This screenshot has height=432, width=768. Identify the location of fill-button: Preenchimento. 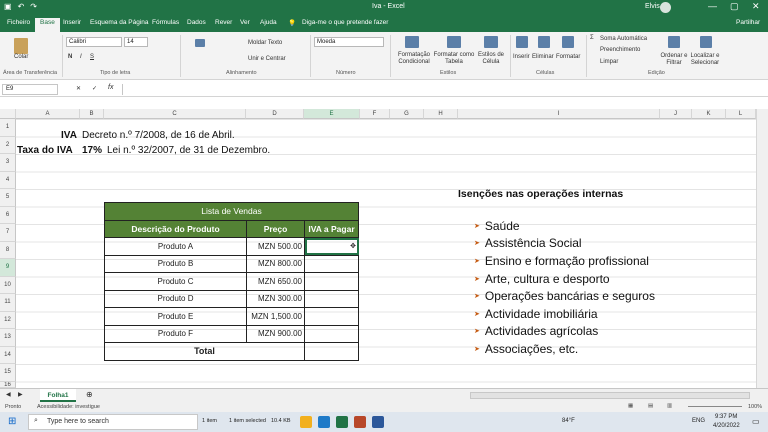
(620, 50).